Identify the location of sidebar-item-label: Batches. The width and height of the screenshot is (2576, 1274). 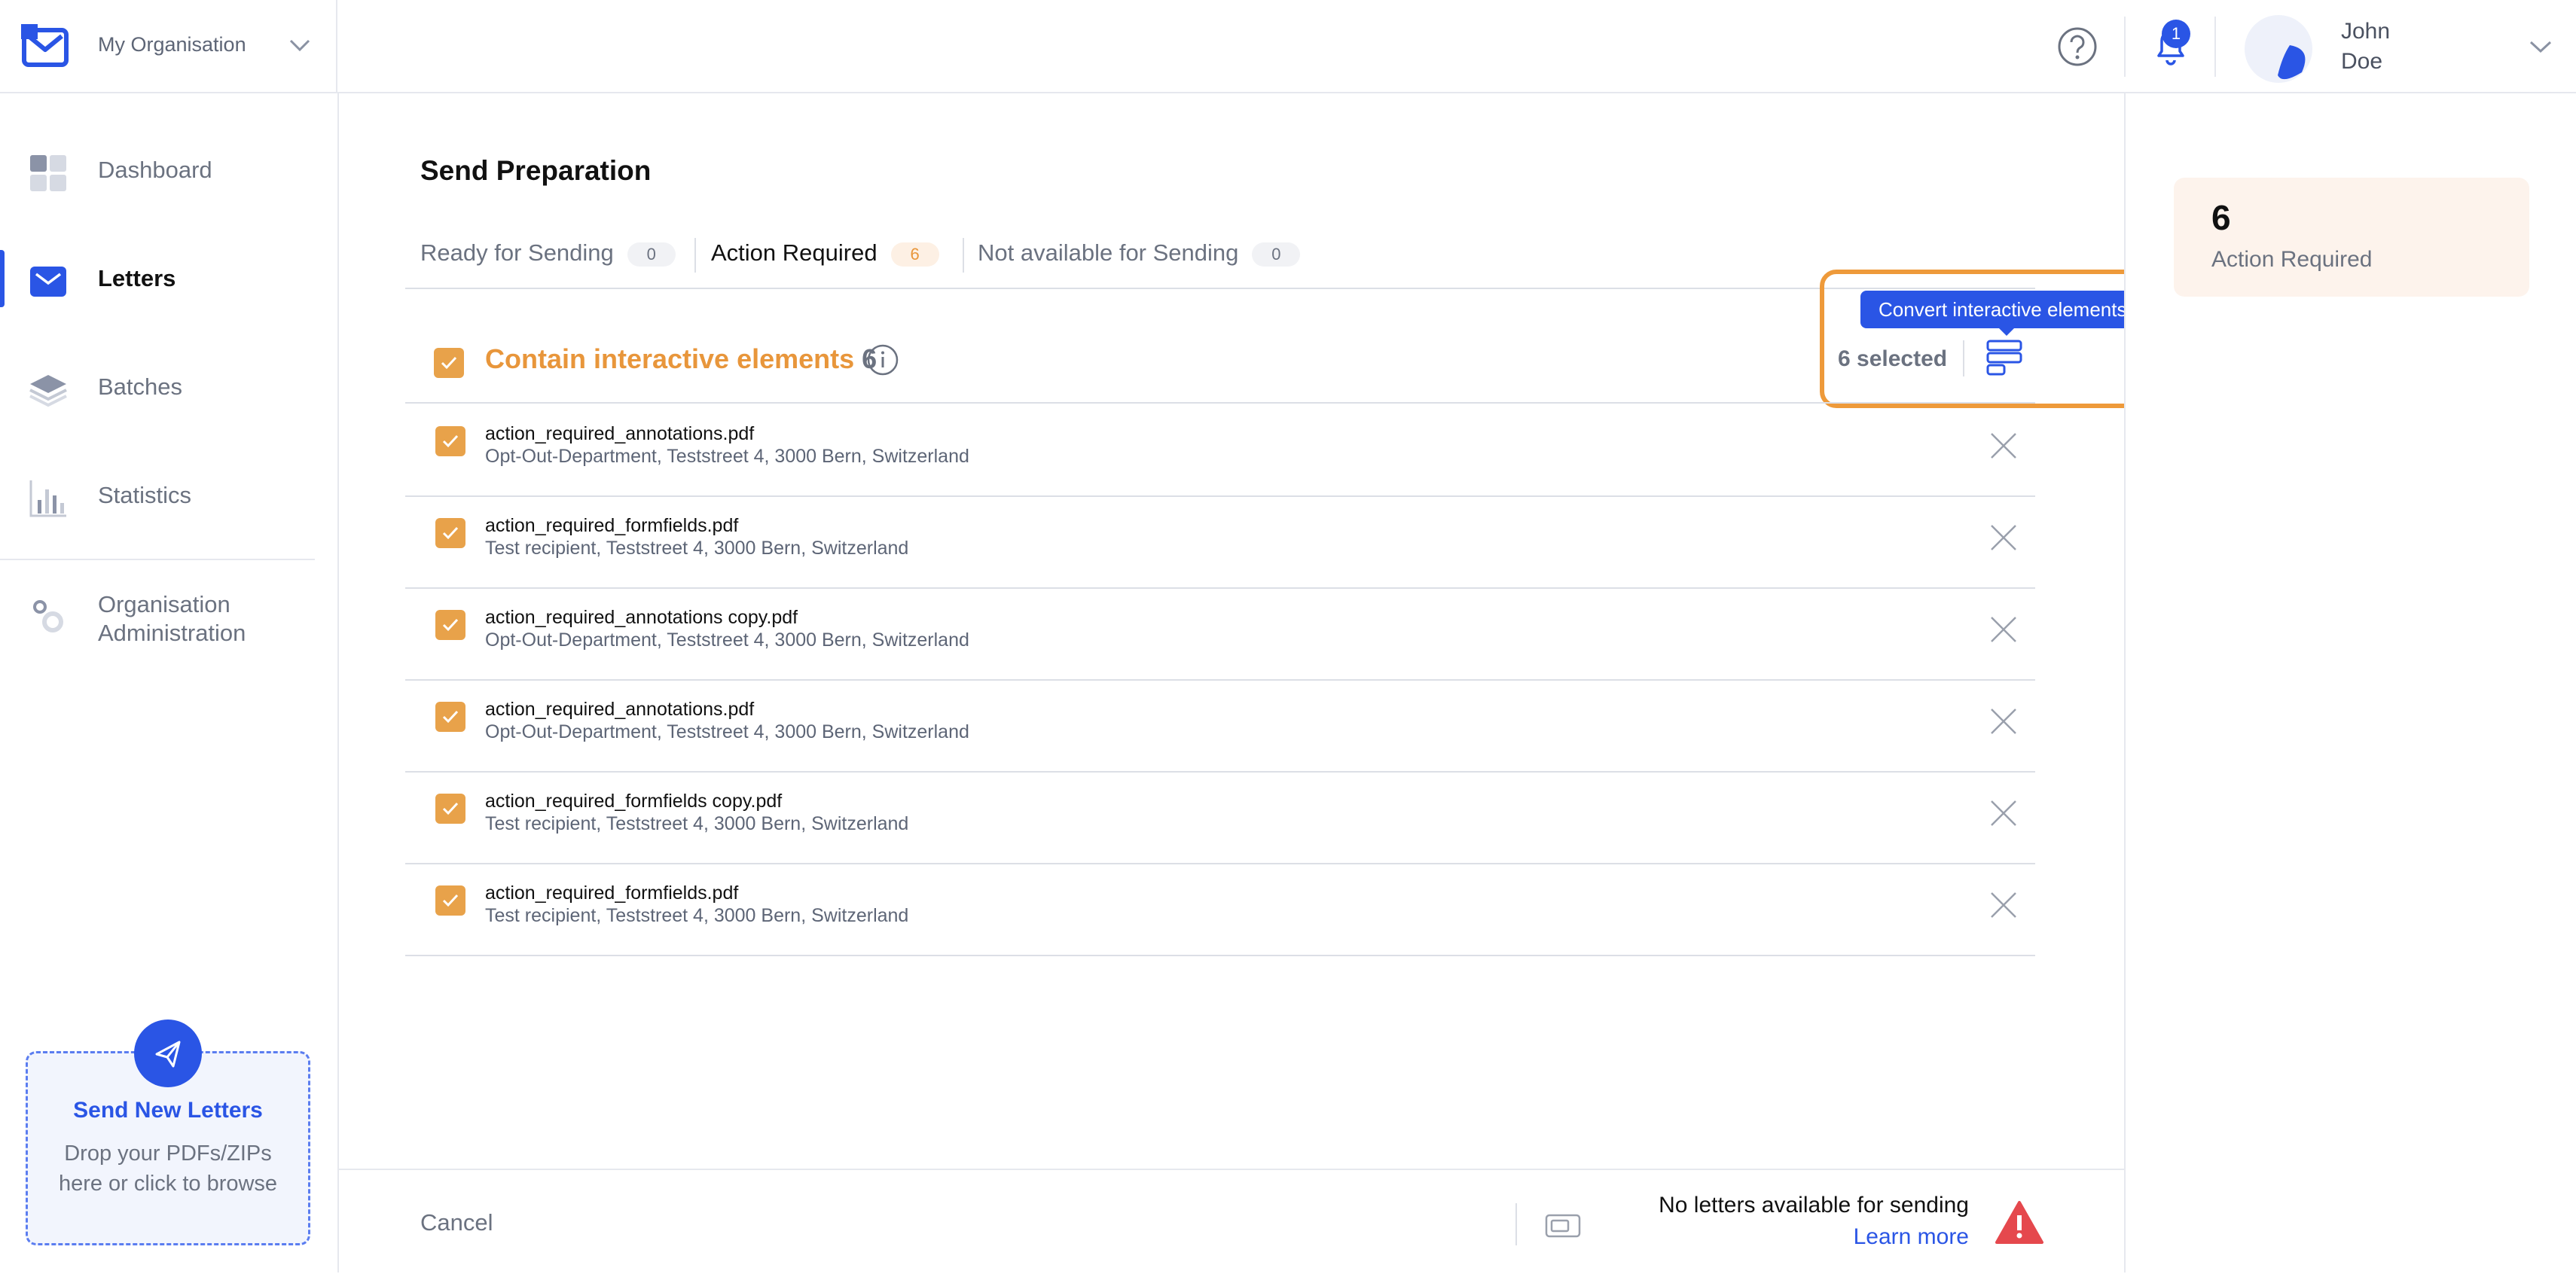
(141, 386).